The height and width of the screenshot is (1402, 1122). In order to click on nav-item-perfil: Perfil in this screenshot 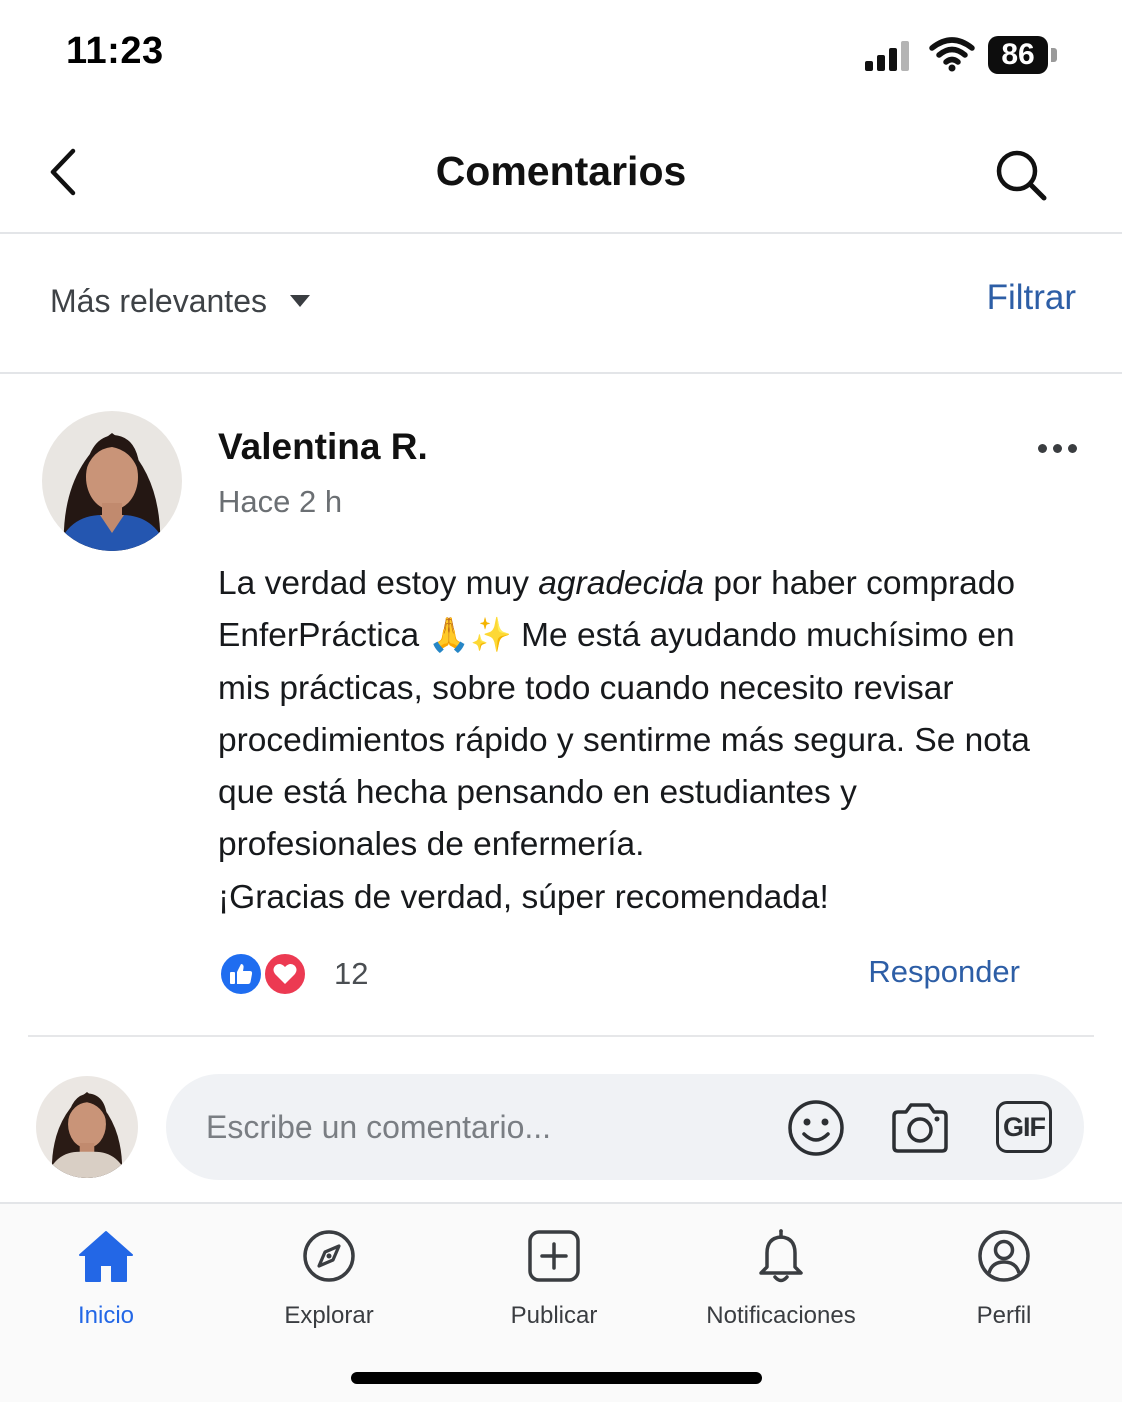, I will do `click(1004, 1281)`.